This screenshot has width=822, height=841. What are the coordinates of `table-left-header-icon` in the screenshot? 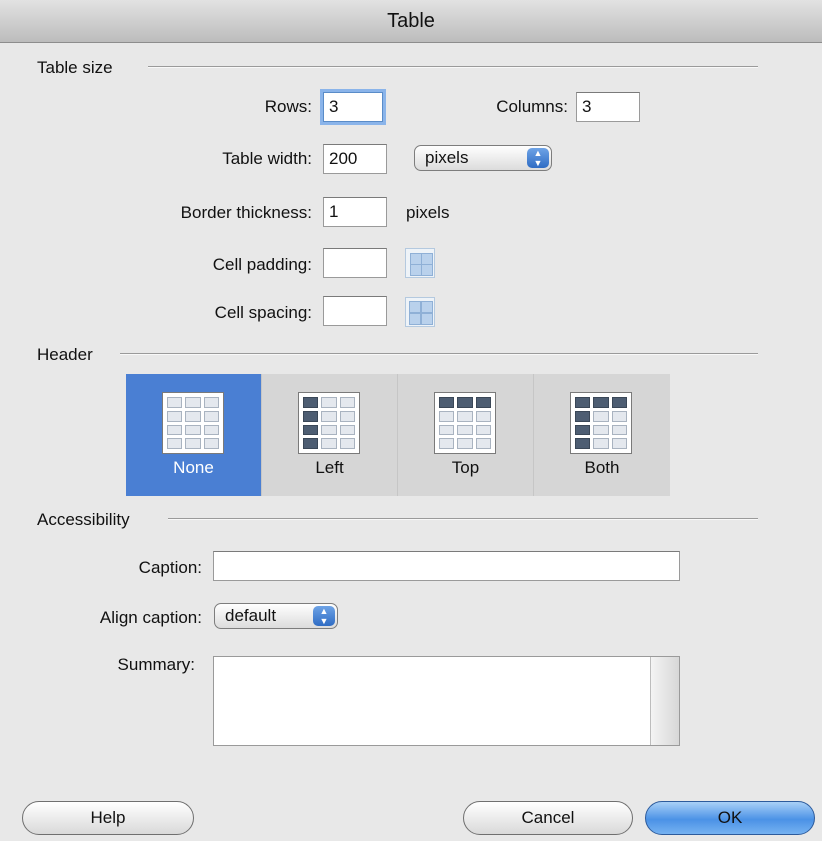 It's located at (329, 423).